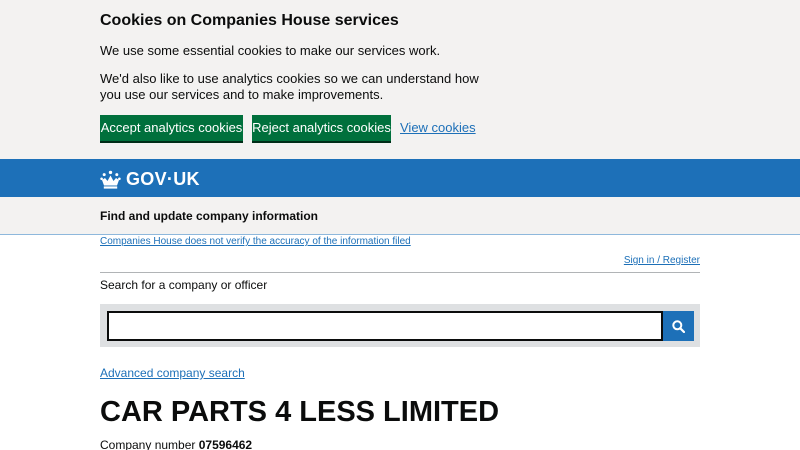 The width and height of the screenshot is (800, 450). Describe the element at coordinates (385, 326) in the screenshot. I see `company-officer-search-input` at that location.